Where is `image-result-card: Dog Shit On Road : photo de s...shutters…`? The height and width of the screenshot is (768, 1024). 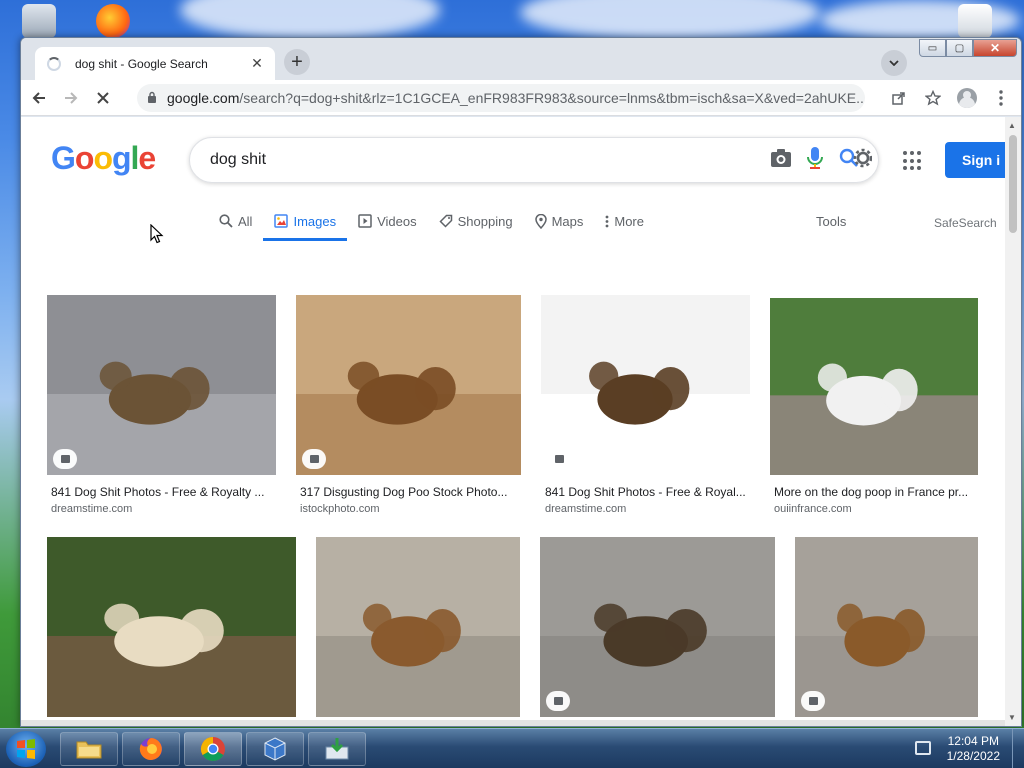
image-result-card: Dog Shit On Road : photo de s...shutters… is located at coordinates (886, 631).